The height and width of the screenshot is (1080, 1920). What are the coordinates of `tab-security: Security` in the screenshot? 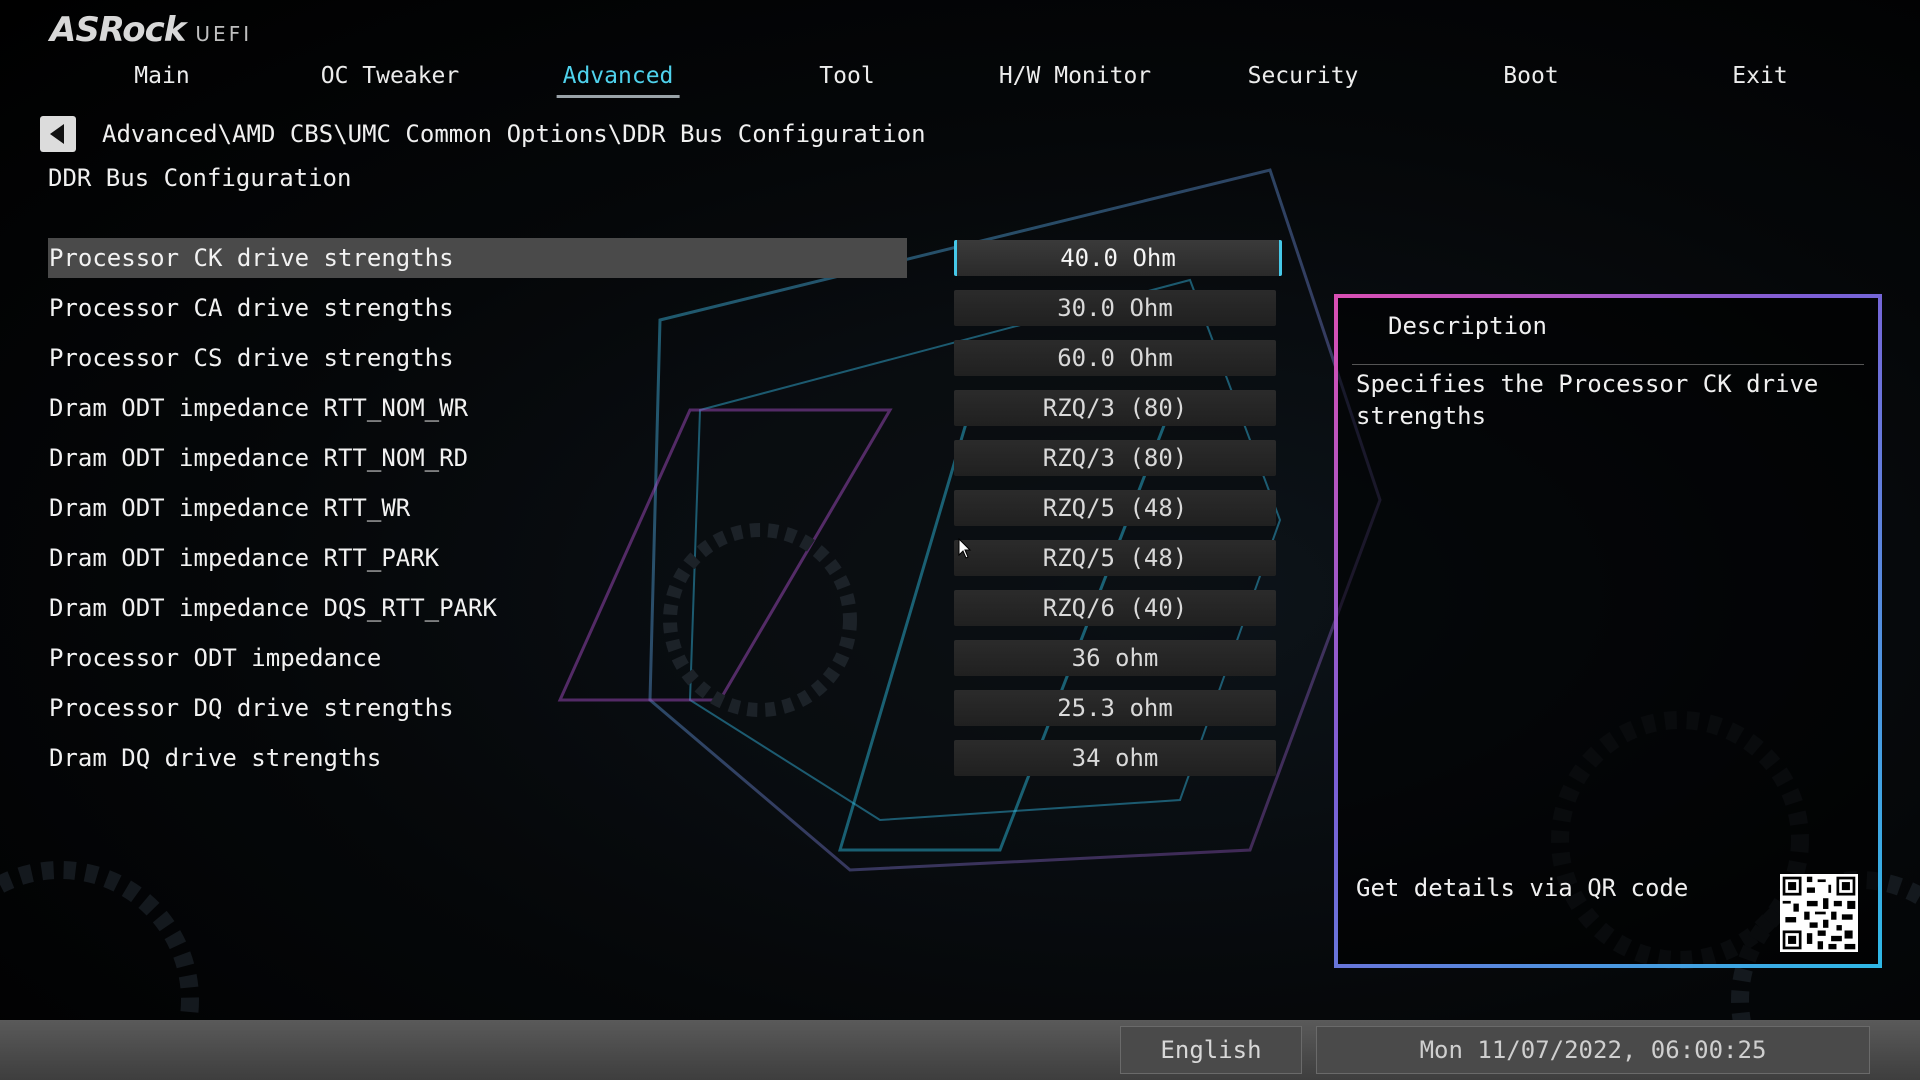 It's located at (1303, 76).